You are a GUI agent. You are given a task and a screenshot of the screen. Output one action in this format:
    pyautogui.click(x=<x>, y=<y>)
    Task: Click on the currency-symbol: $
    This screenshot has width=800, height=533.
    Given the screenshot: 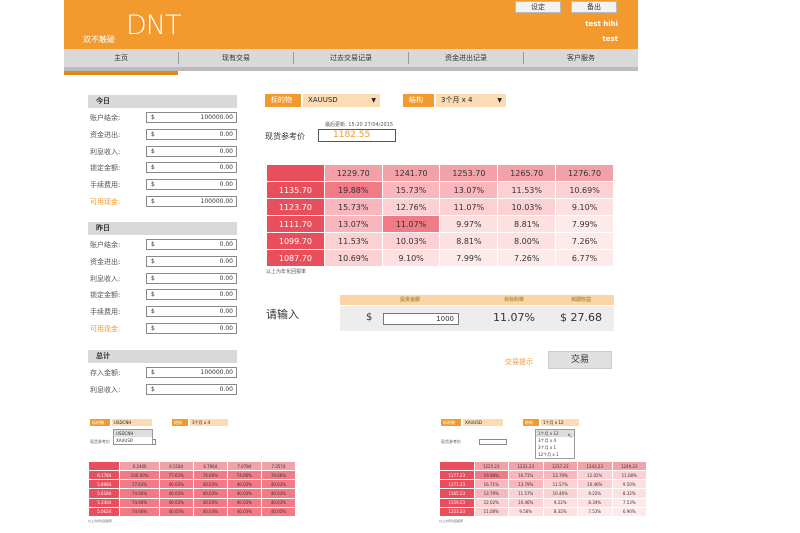 What is the action you would take?
    pyautogui.click(x=153, y=185)
    